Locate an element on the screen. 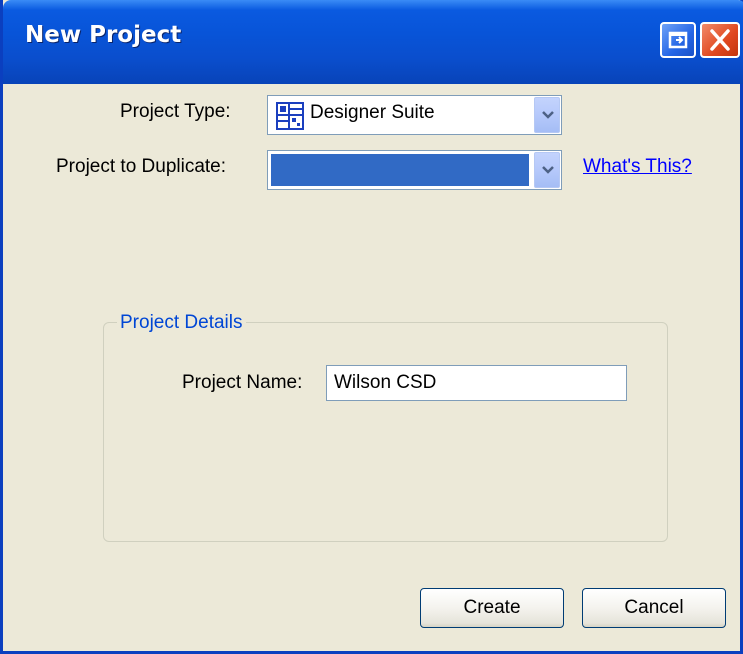 This screenshot has width=743, height=654. restore-icon is located at coordinates (678, 40).